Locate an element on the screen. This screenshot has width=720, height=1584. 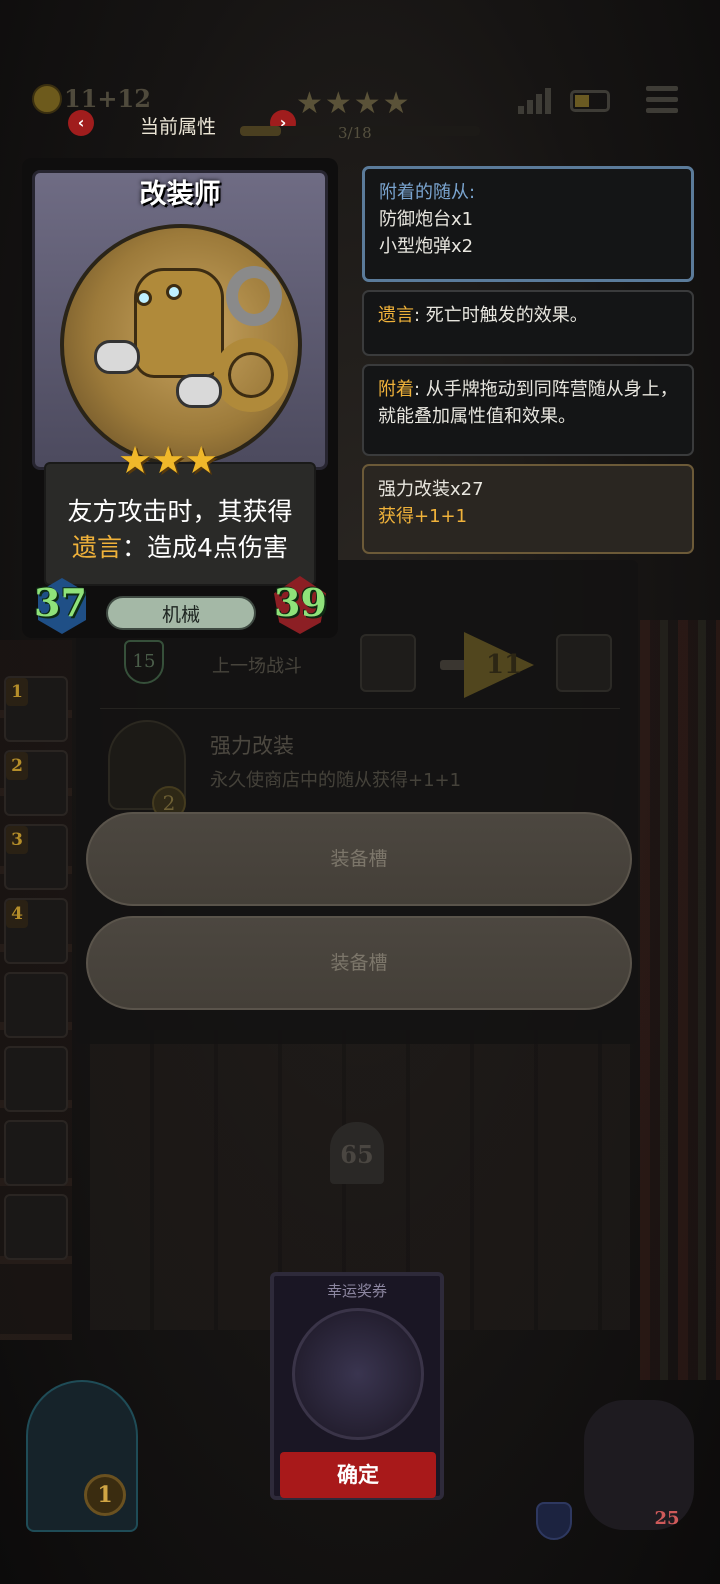
bookshelf-right is located at coordinates (680, 1000).